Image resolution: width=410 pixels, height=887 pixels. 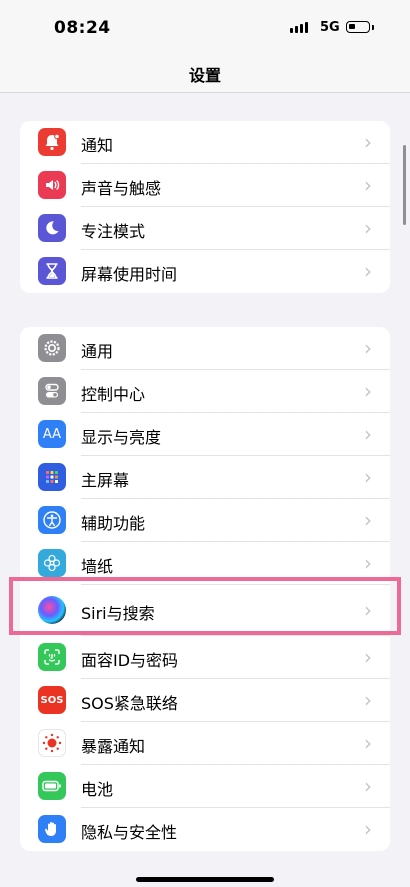 What do you see at coordinates (205, 786) in the screenshot?
I see `settings-item-battery: 电池 ›` at bounding box center [205, 786].